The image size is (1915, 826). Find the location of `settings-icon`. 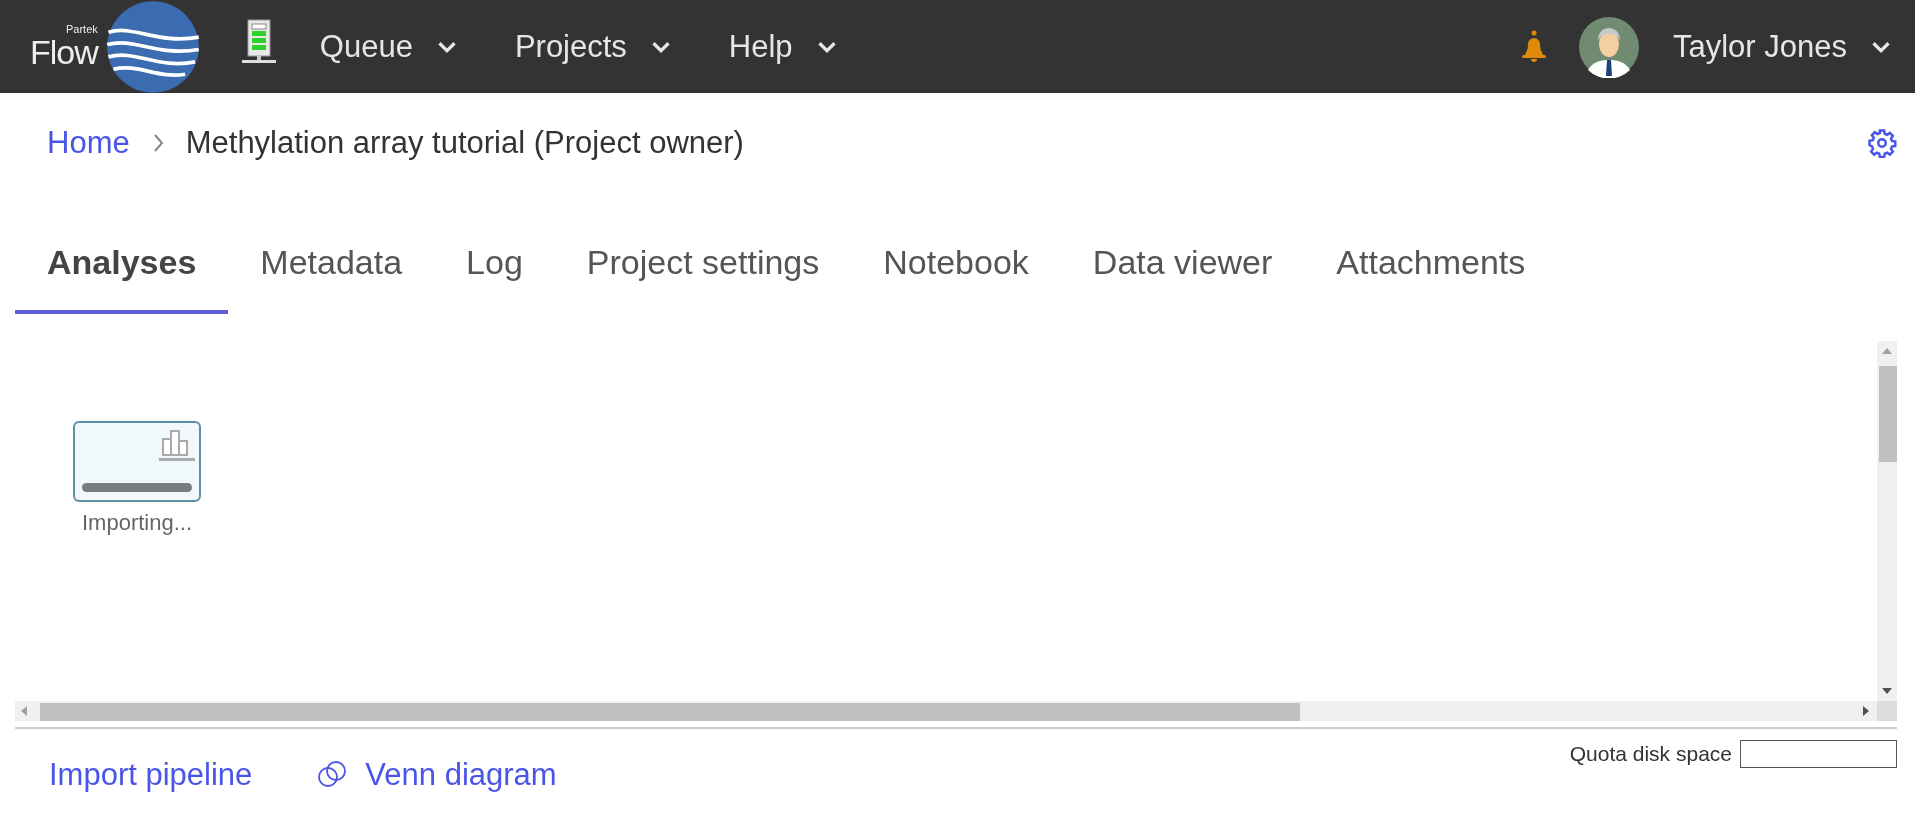

settings-icon is located at coordinates (1882, 143).